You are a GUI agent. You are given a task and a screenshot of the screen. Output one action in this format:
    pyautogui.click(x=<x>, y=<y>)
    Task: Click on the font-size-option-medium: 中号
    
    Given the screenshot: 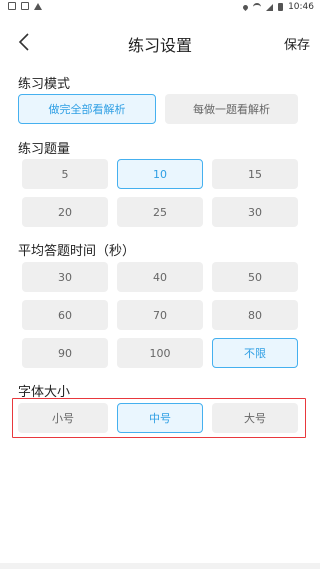 What is the action you would take?
    pyautogui.click(x=160, y=418)
    